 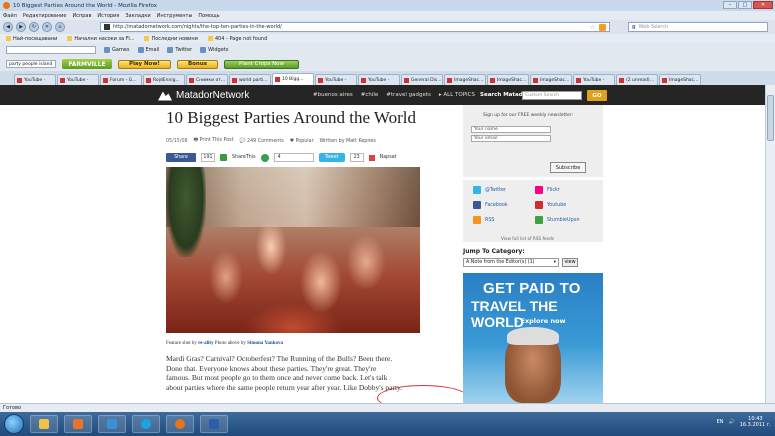 I want to click on taskbar-skype, so click(x=146, y=424).